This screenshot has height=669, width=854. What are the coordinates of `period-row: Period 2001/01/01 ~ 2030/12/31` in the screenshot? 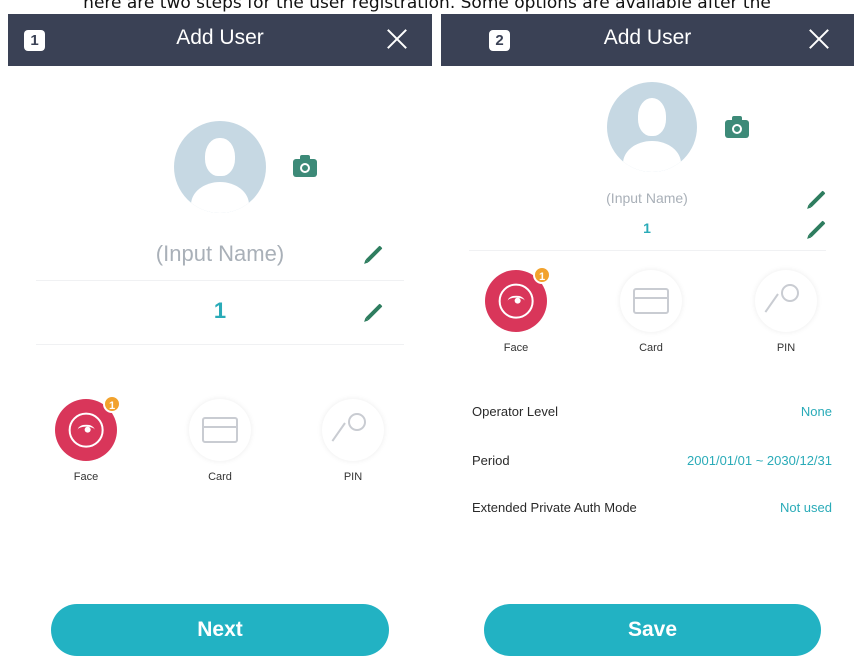 It's located at (652, 463).